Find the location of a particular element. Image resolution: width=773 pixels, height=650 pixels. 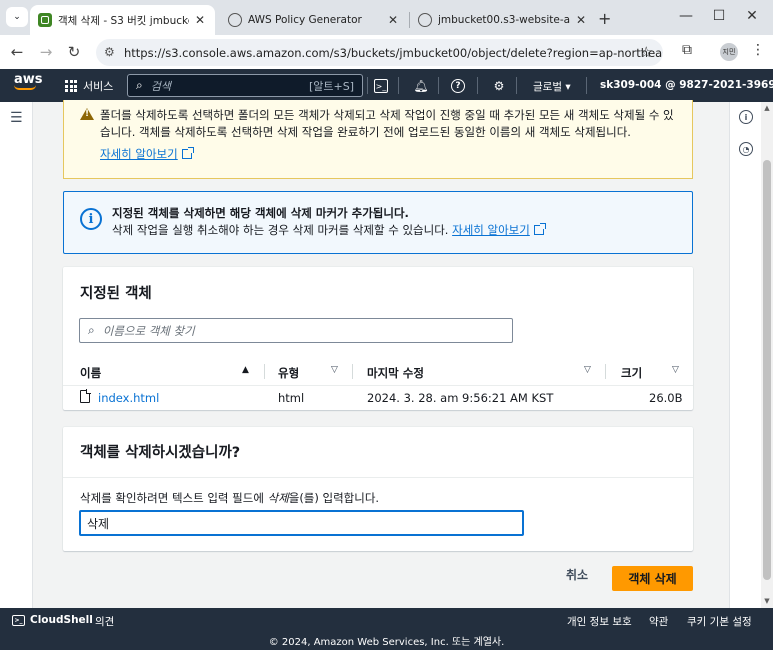

bell-icon: 🔔︎ is located at coordinates (421, 86).